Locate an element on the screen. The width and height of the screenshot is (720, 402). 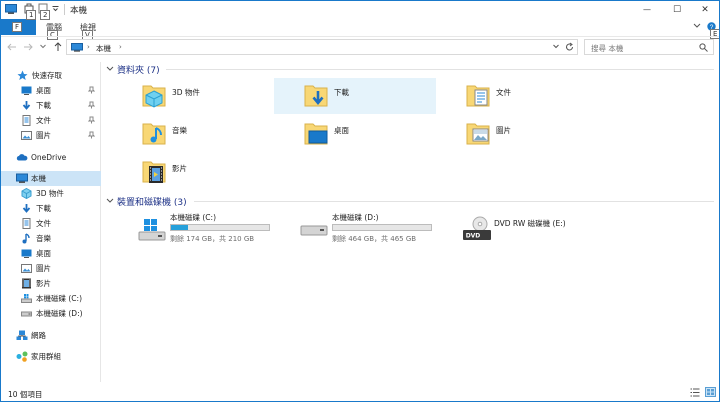
nav-quick-downloads: 下載 is located at coordinates (50, 105).